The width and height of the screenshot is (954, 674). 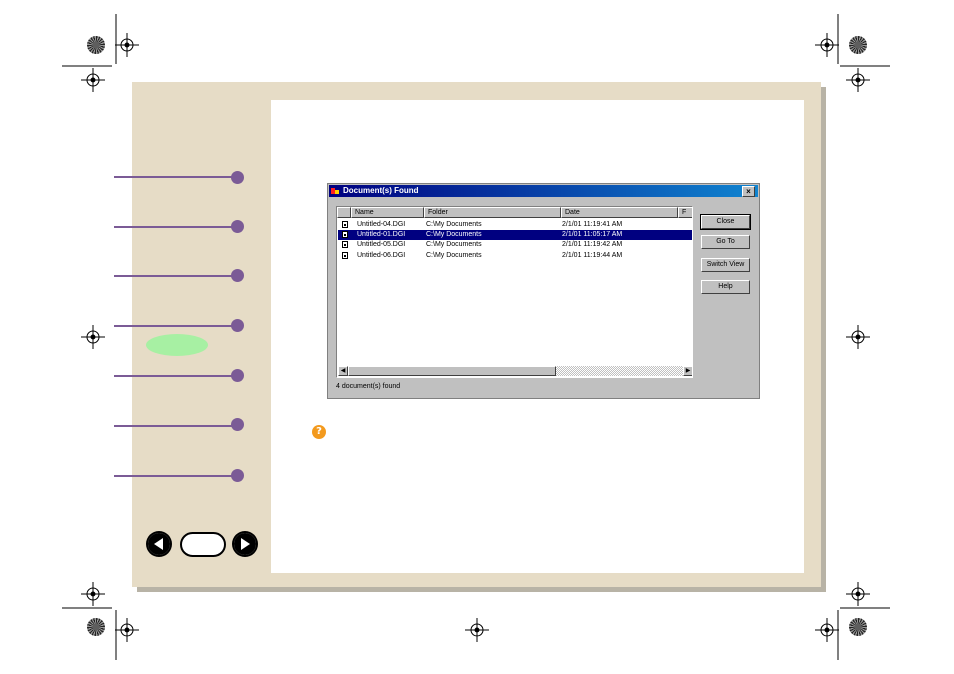 I want to click on dialog-title: Document(s) Found, so click(x=381, y=190).